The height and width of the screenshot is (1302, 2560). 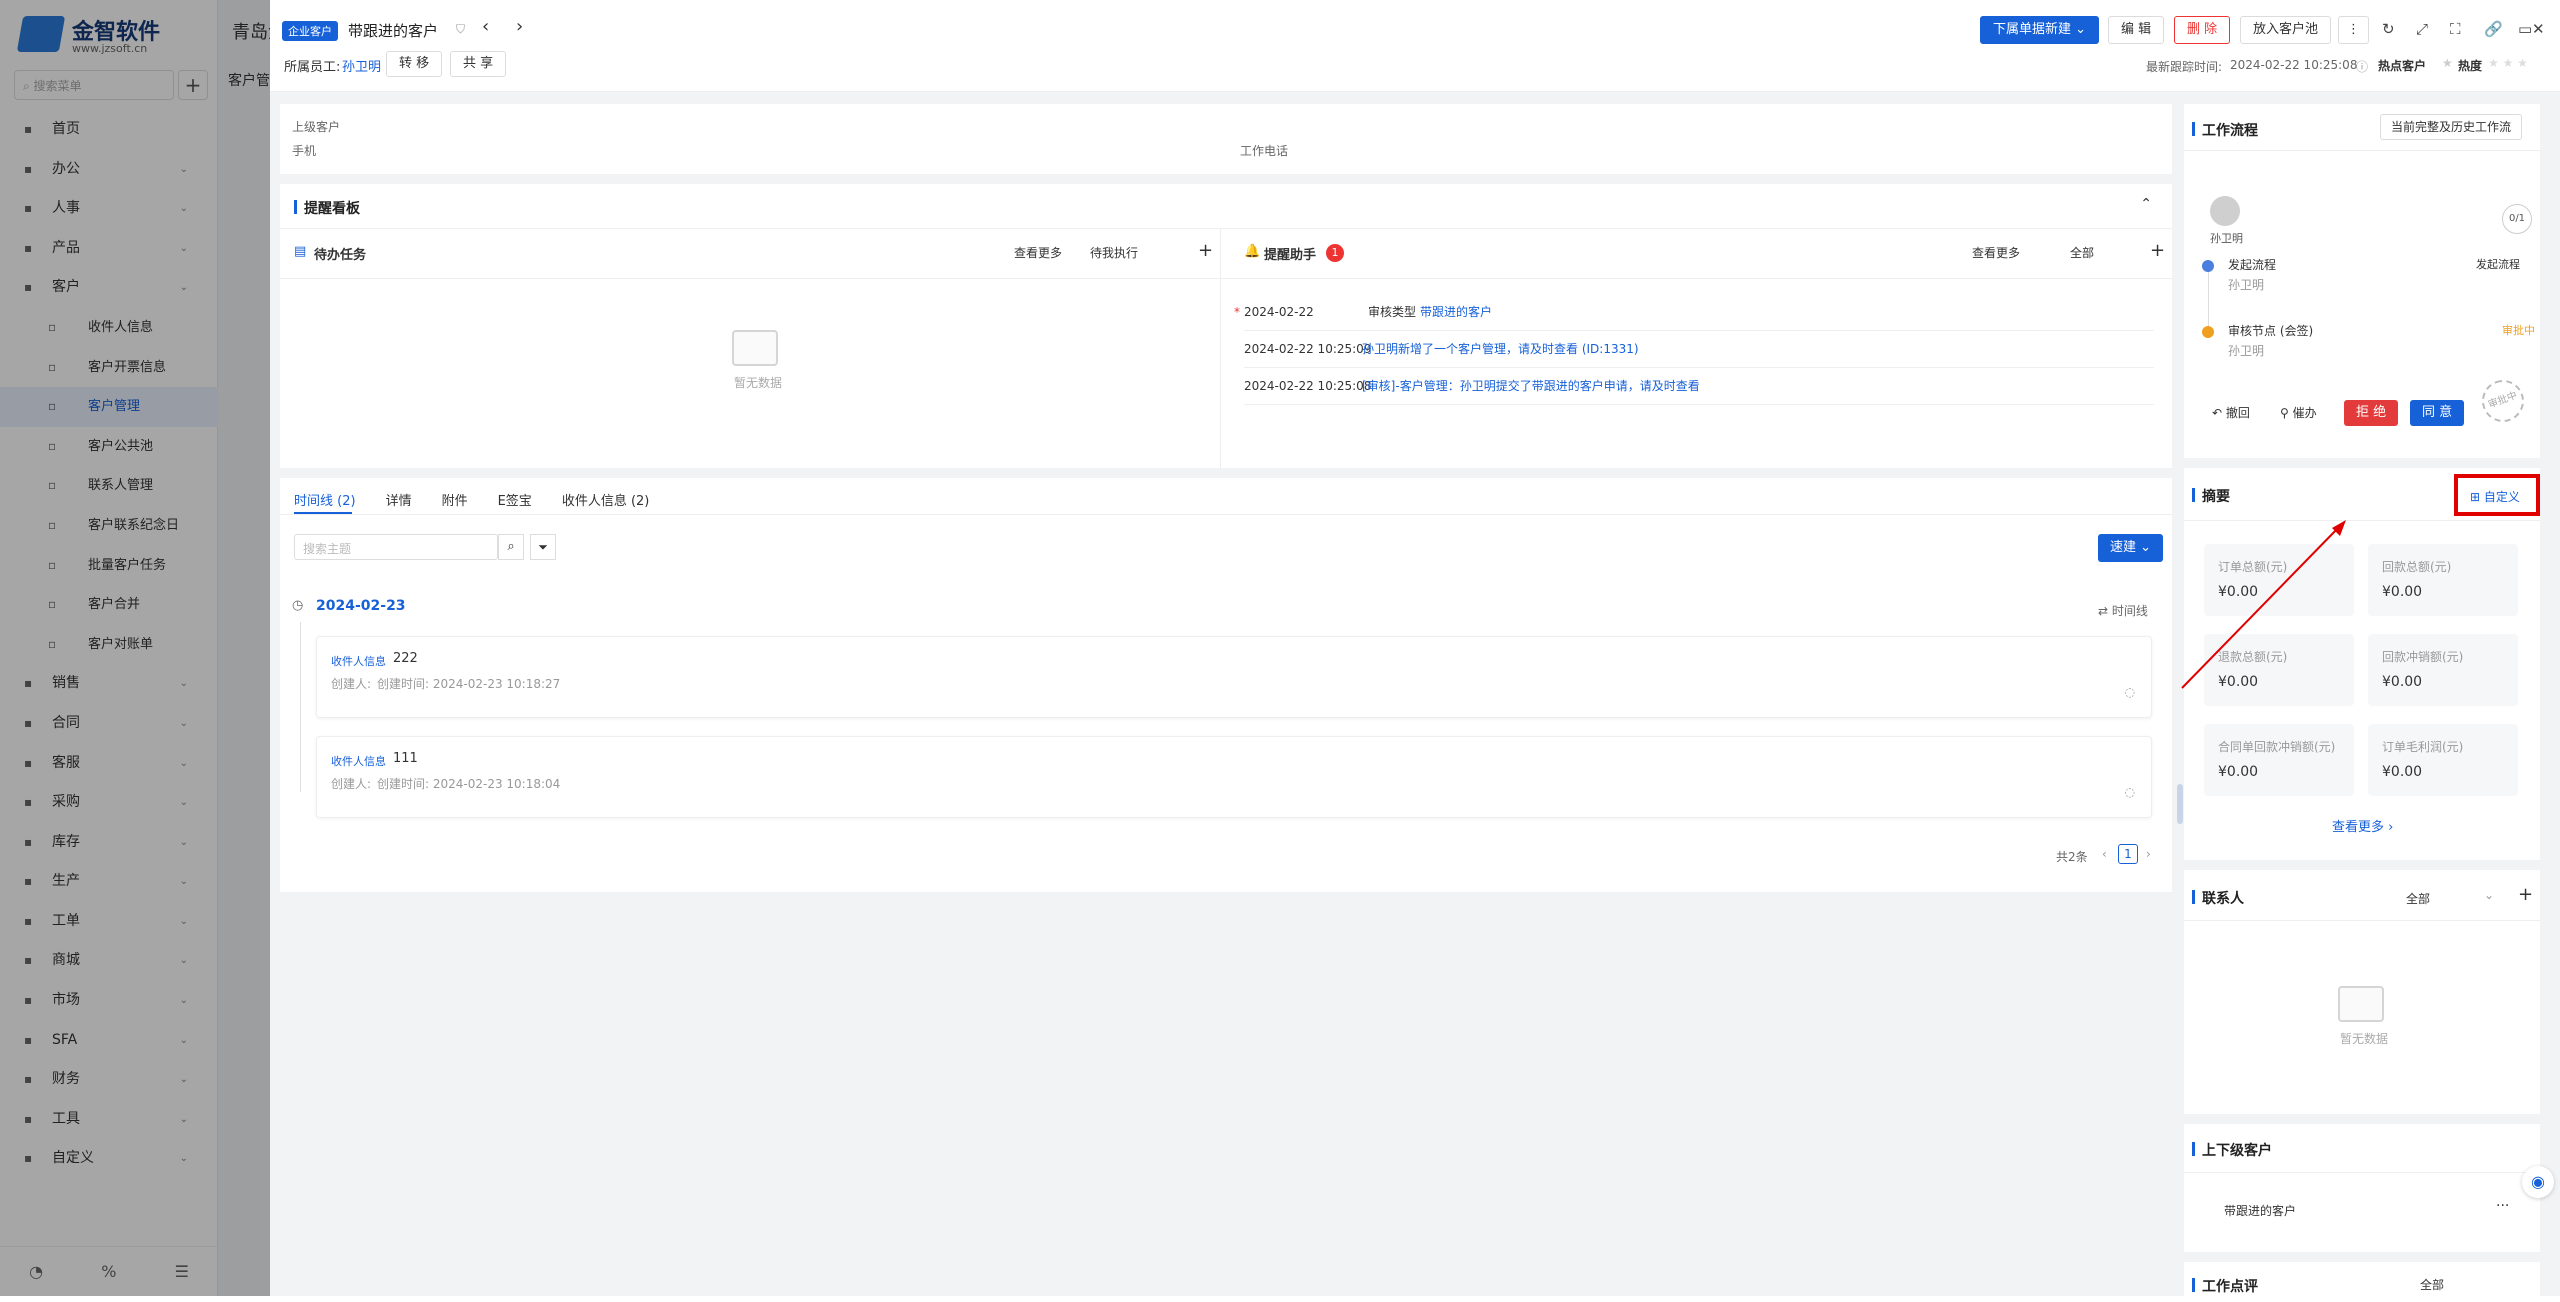 What do you see at coordinates (2362, 67) in the screenshot?
I see `info-icon: ⓘ` at bounding box center [2362, 67].